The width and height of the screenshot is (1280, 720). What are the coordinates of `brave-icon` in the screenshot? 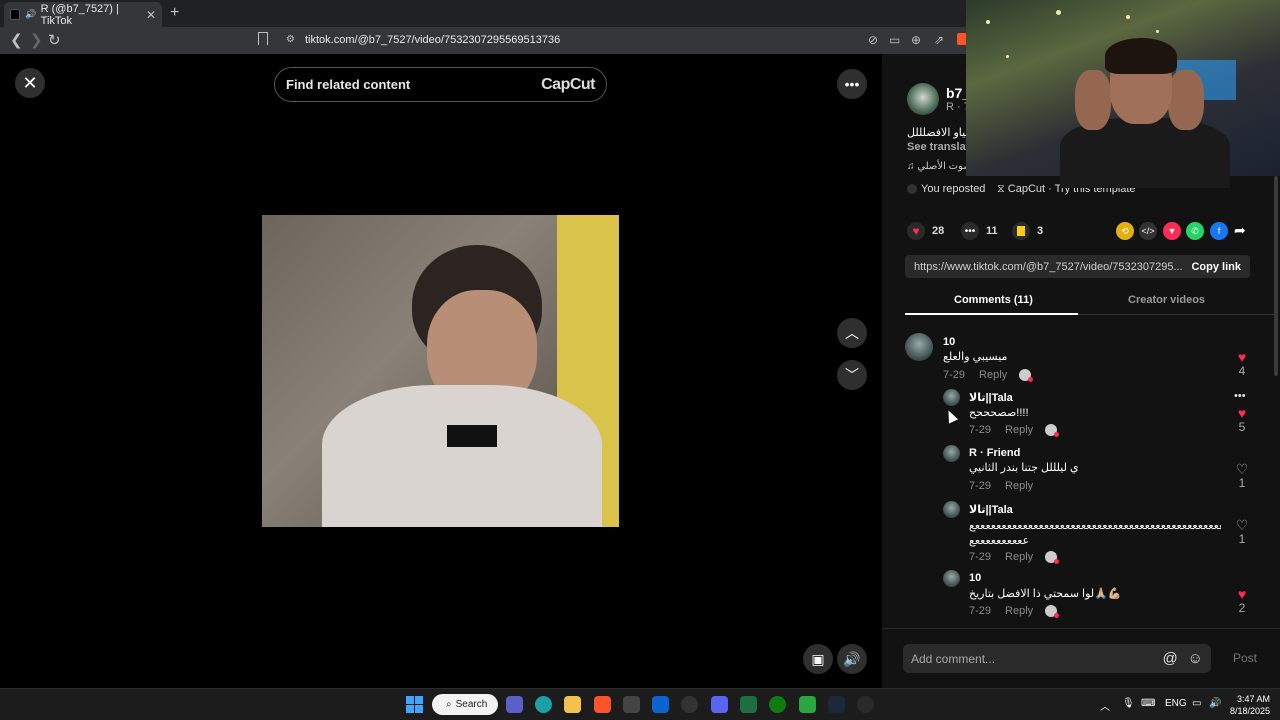 It's located at (602, 704).